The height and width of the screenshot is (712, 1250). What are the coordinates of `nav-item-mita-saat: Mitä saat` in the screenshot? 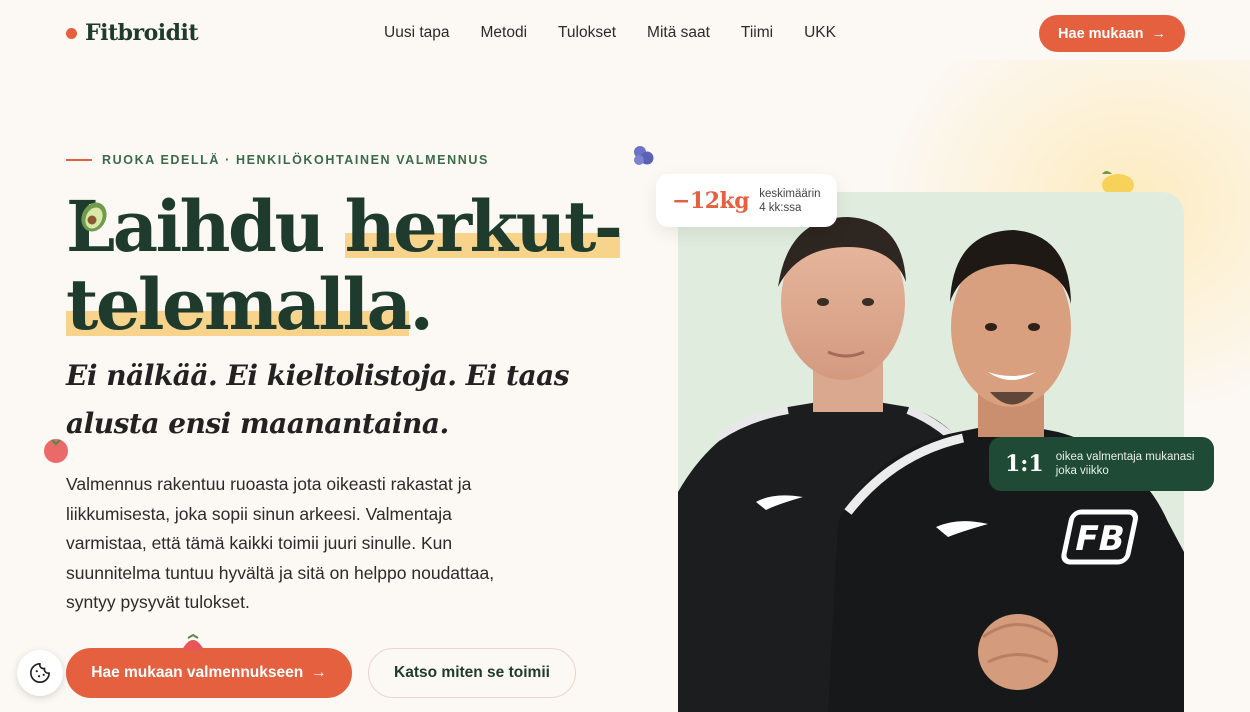 It's located at (678, 33).